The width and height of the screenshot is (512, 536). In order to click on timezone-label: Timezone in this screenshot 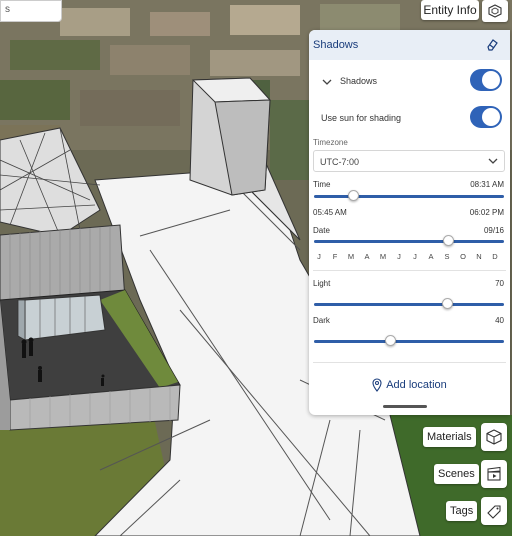, I will do `click(330, 142)`.